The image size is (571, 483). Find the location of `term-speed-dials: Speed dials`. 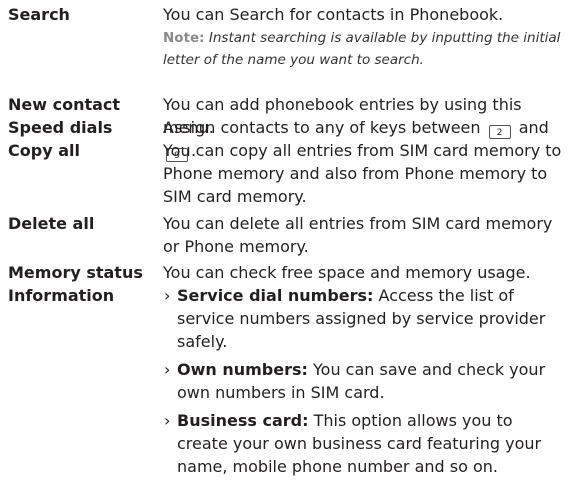

term-speed-dials: Speed dials is located at coordinates (60, 127).